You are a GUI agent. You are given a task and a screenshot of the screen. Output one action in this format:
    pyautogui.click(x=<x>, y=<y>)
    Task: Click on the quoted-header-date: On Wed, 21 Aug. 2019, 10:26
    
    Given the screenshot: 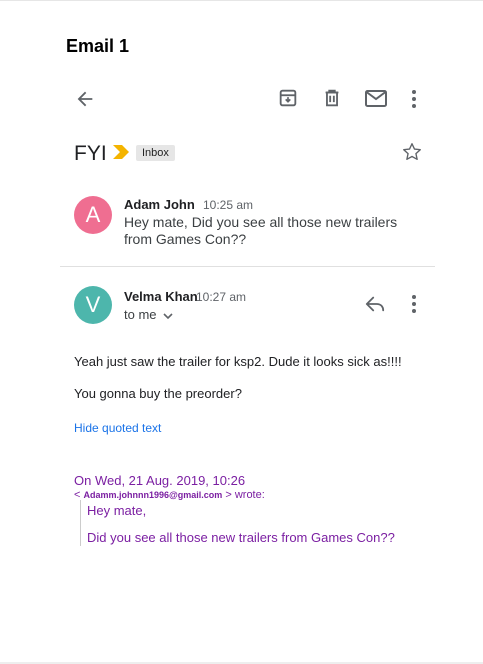 What is the action you would take?
    pyautogui.click(x=160, y=480)
    